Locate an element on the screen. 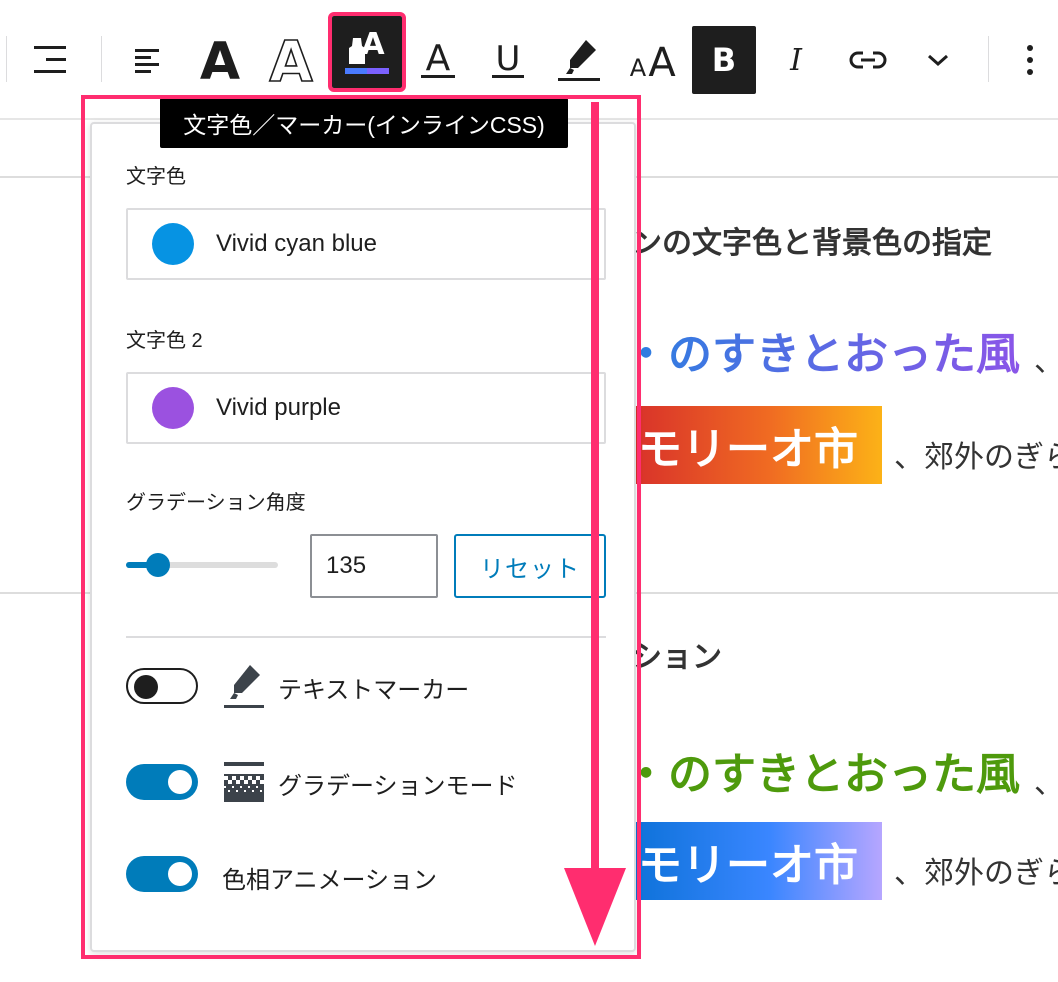 This screenshot has width=1058, height=982. bold-icon: B is located at coordinates (724, 60).